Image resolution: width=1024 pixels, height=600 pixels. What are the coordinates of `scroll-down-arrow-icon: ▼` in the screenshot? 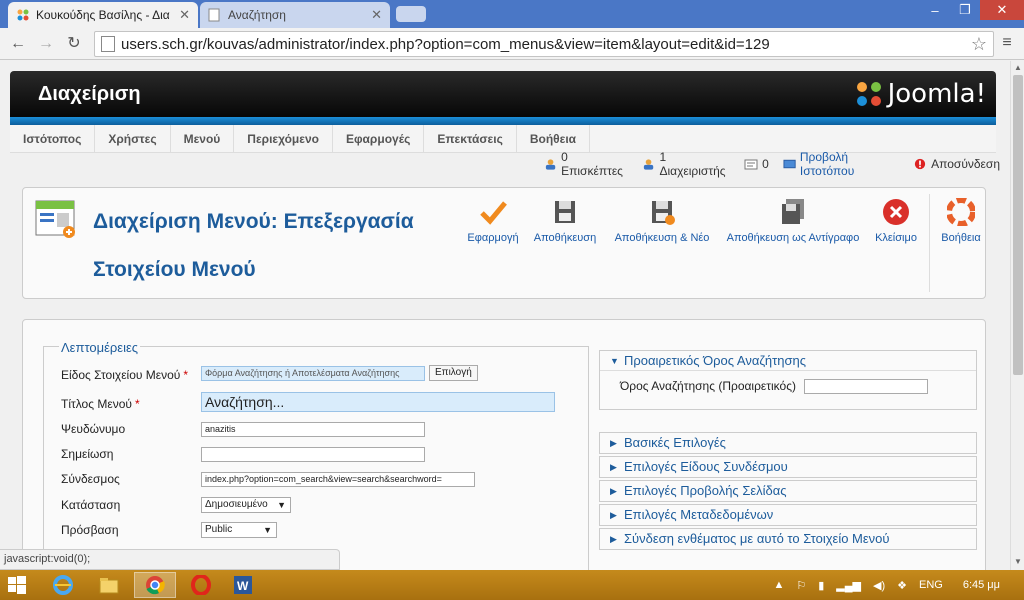 It's located at (1018, 561).